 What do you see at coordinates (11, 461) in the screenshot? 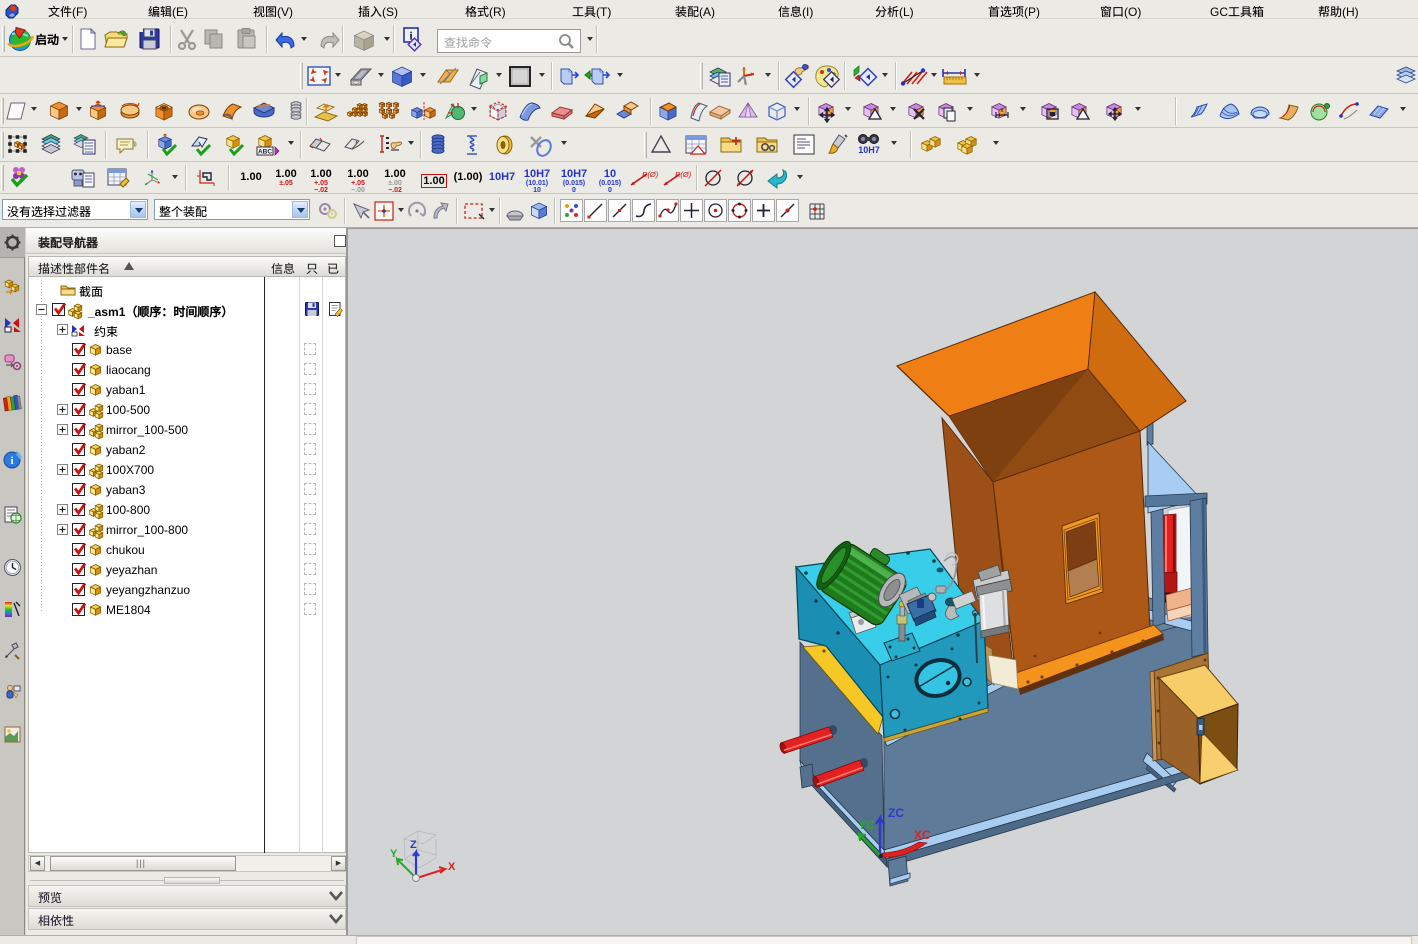
I see `svg-text: i` at bounding box center [11, 461].